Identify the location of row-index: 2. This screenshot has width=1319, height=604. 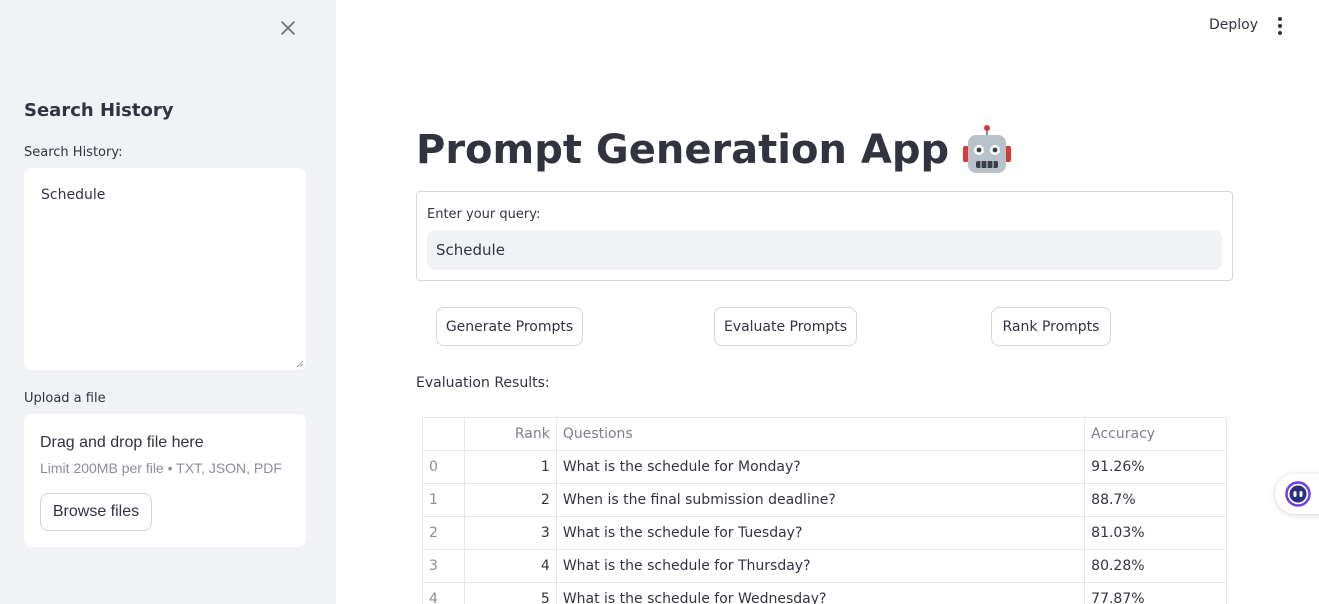
(443, 533).